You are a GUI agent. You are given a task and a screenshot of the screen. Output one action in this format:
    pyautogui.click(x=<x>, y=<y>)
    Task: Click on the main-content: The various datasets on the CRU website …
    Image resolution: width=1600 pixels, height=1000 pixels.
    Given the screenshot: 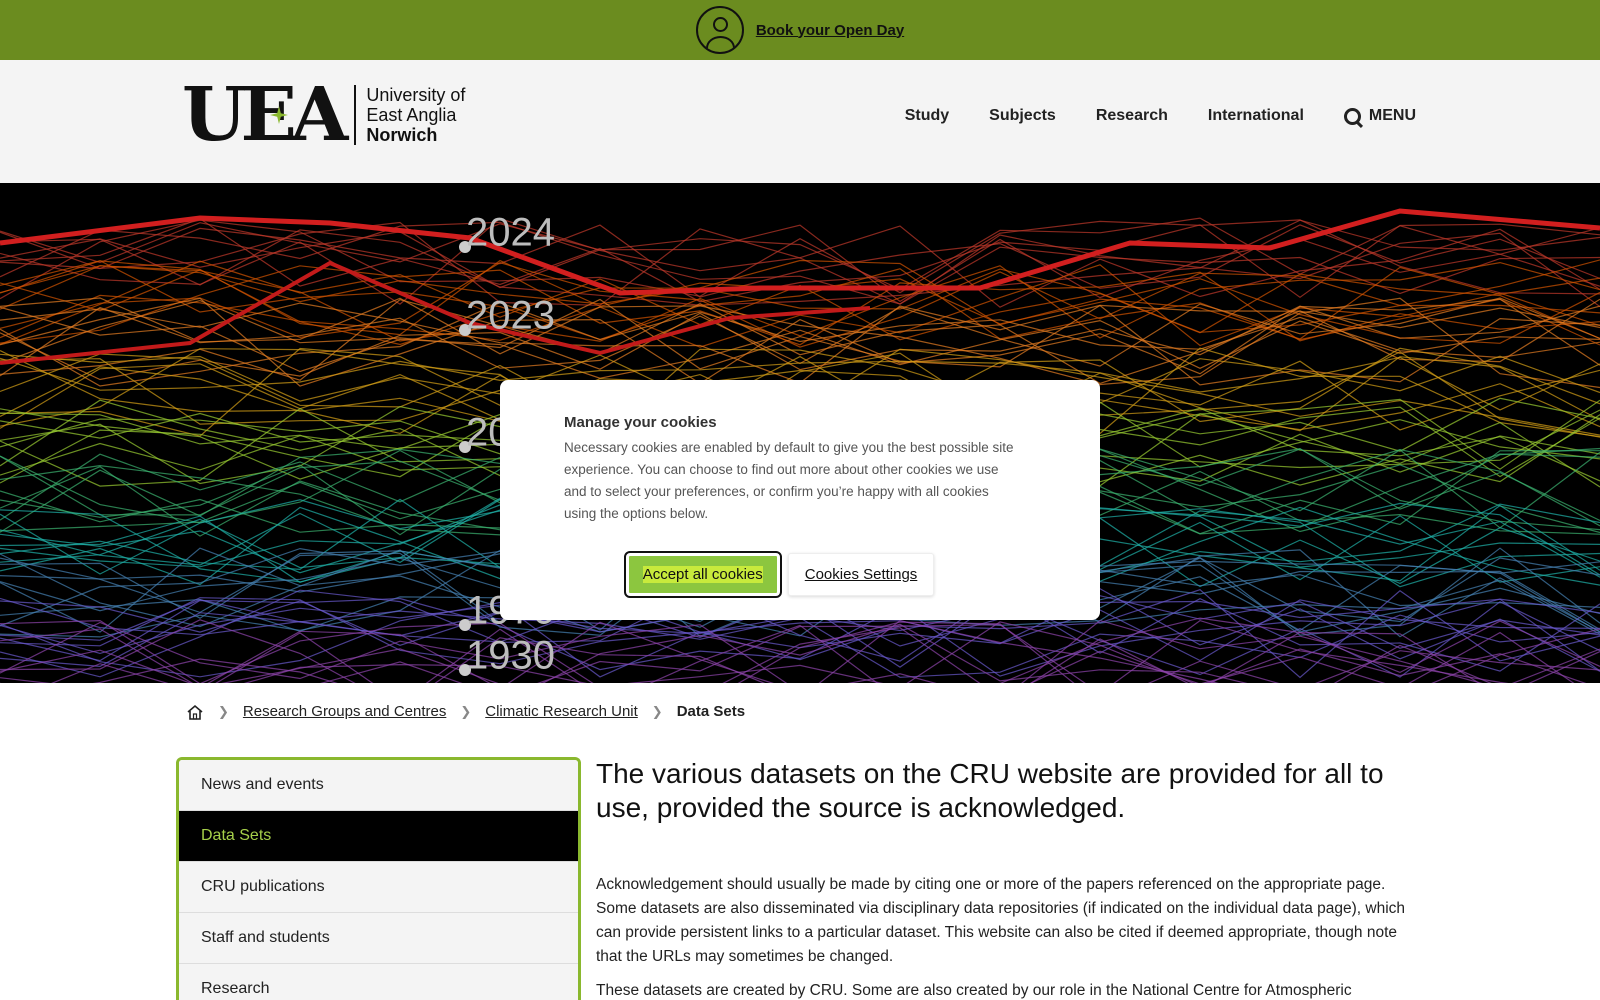 What is the action you would take?
    pyautogui.click(x=1006, y=878)
    